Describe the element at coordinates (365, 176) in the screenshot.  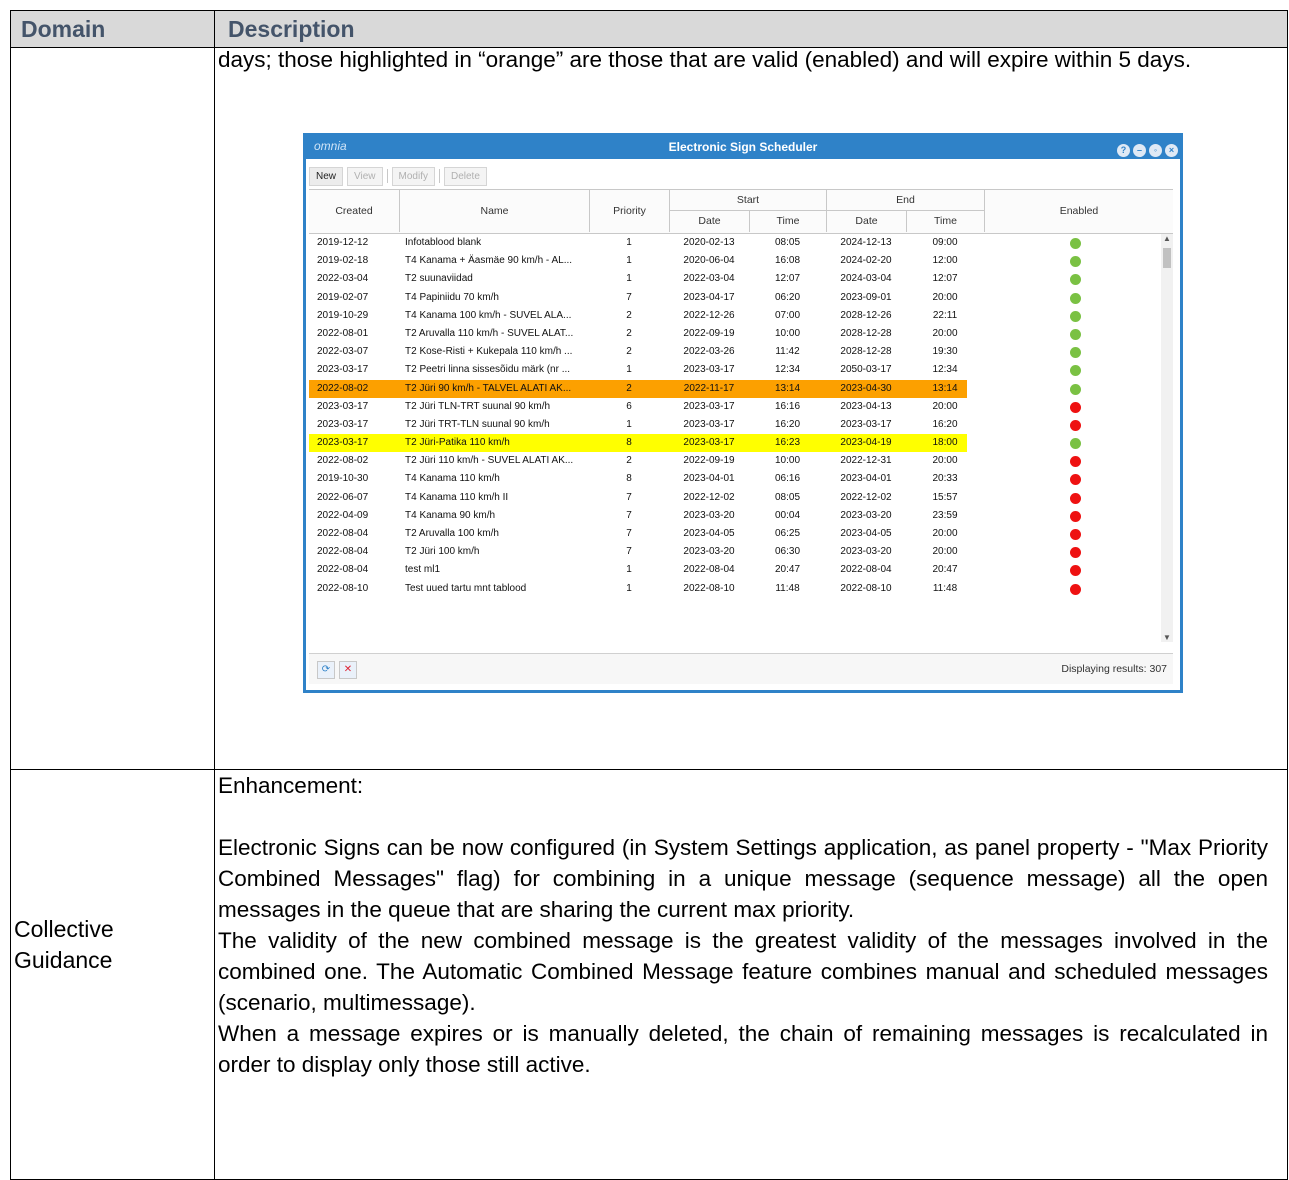
I see `view-button: View` at that location.